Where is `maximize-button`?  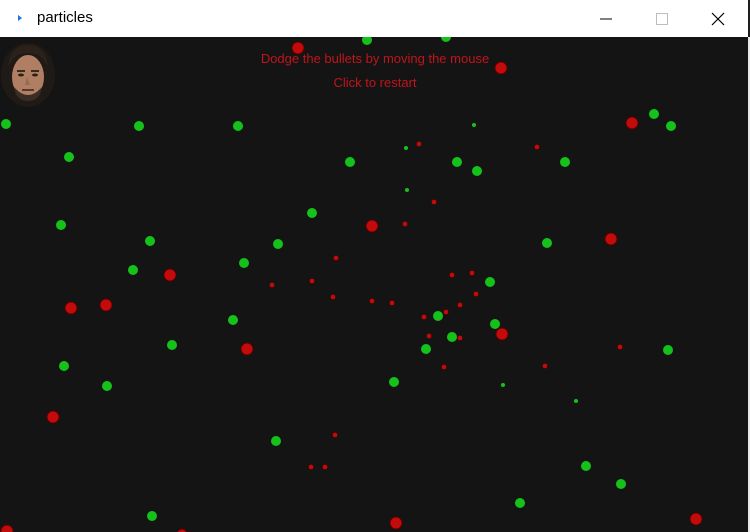 maximize-button is located at coordinates (662, 18).